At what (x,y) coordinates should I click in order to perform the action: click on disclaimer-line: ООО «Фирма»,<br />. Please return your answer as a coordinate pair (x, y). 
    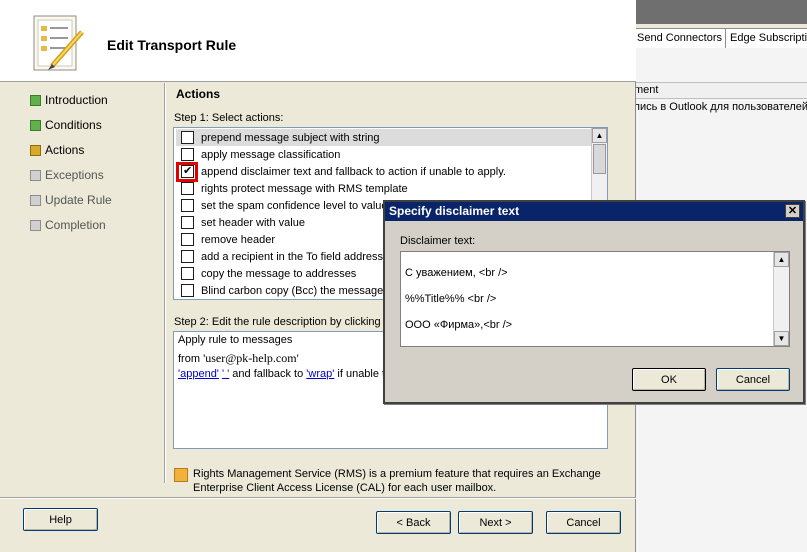
    Looking at the image, I should click on (459, 325).